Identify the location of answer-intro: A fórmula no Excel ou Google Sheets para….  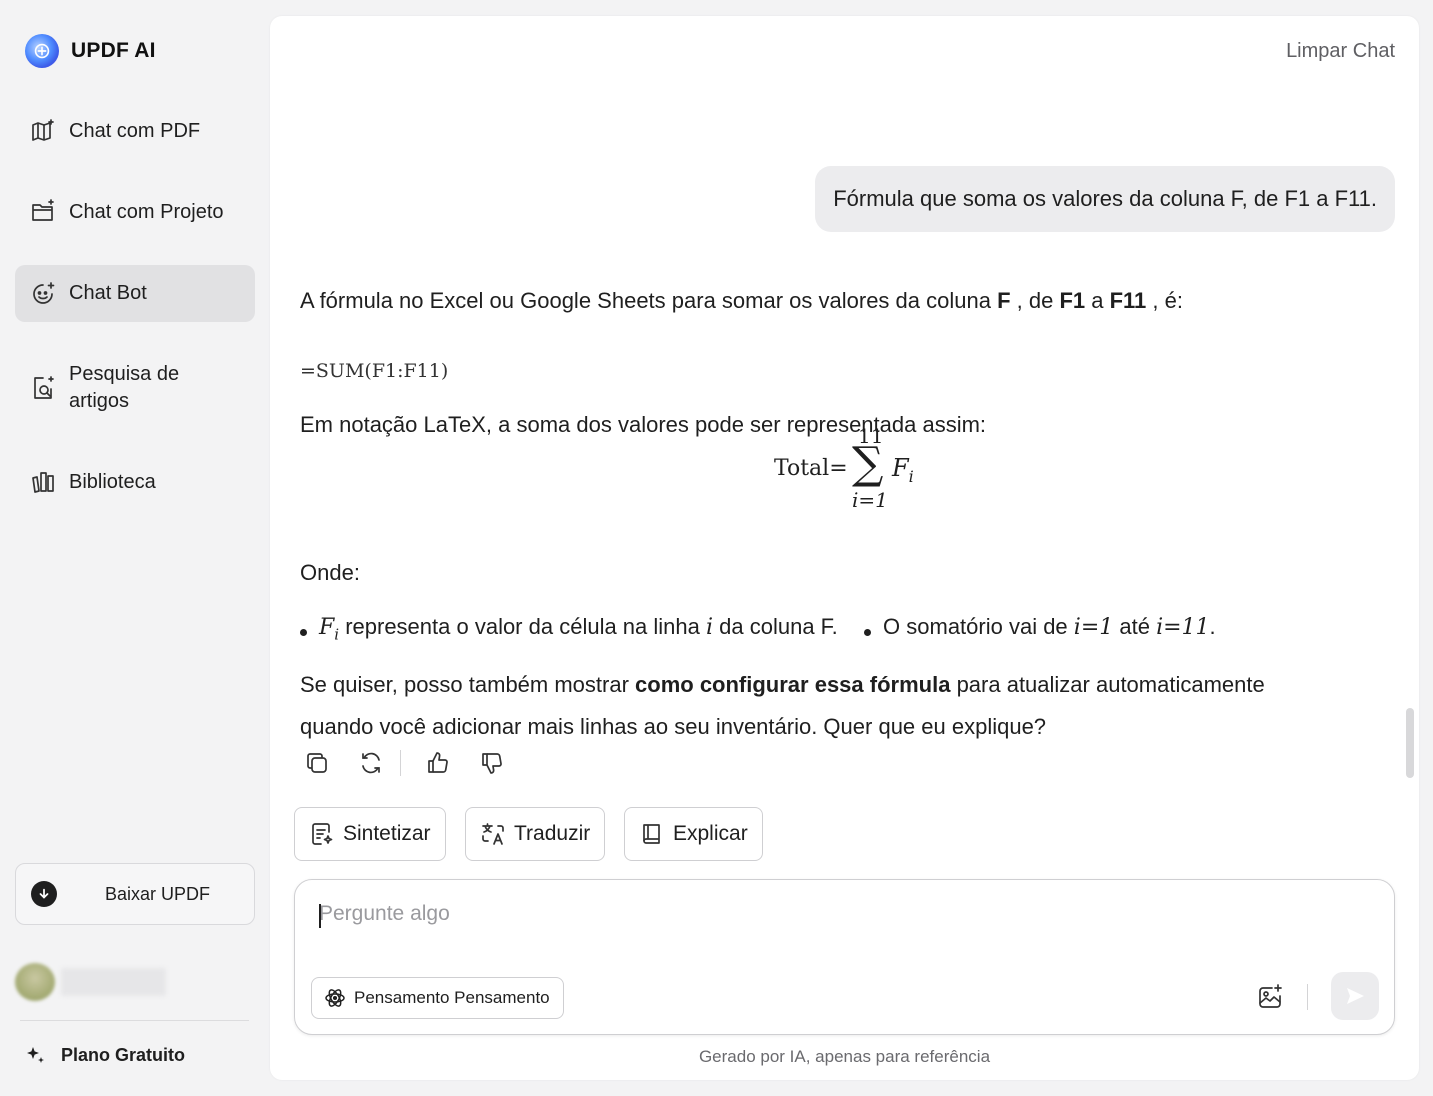
(741, 301).